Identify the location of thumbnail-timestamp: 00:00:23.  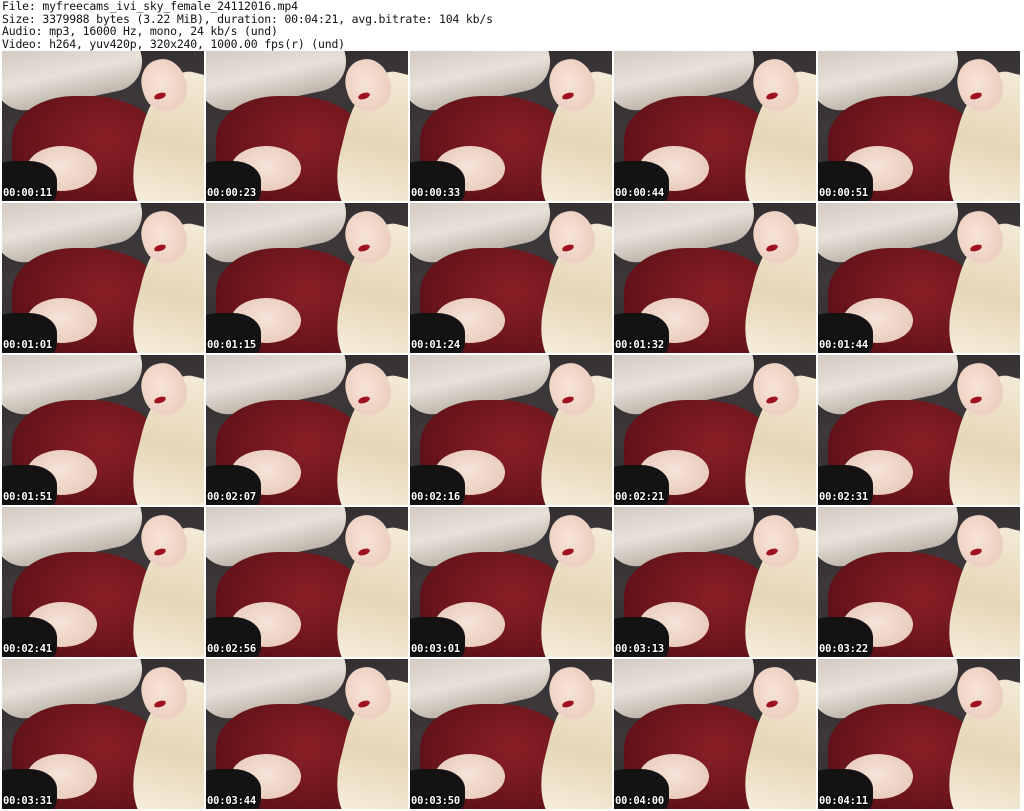
(231, 193).